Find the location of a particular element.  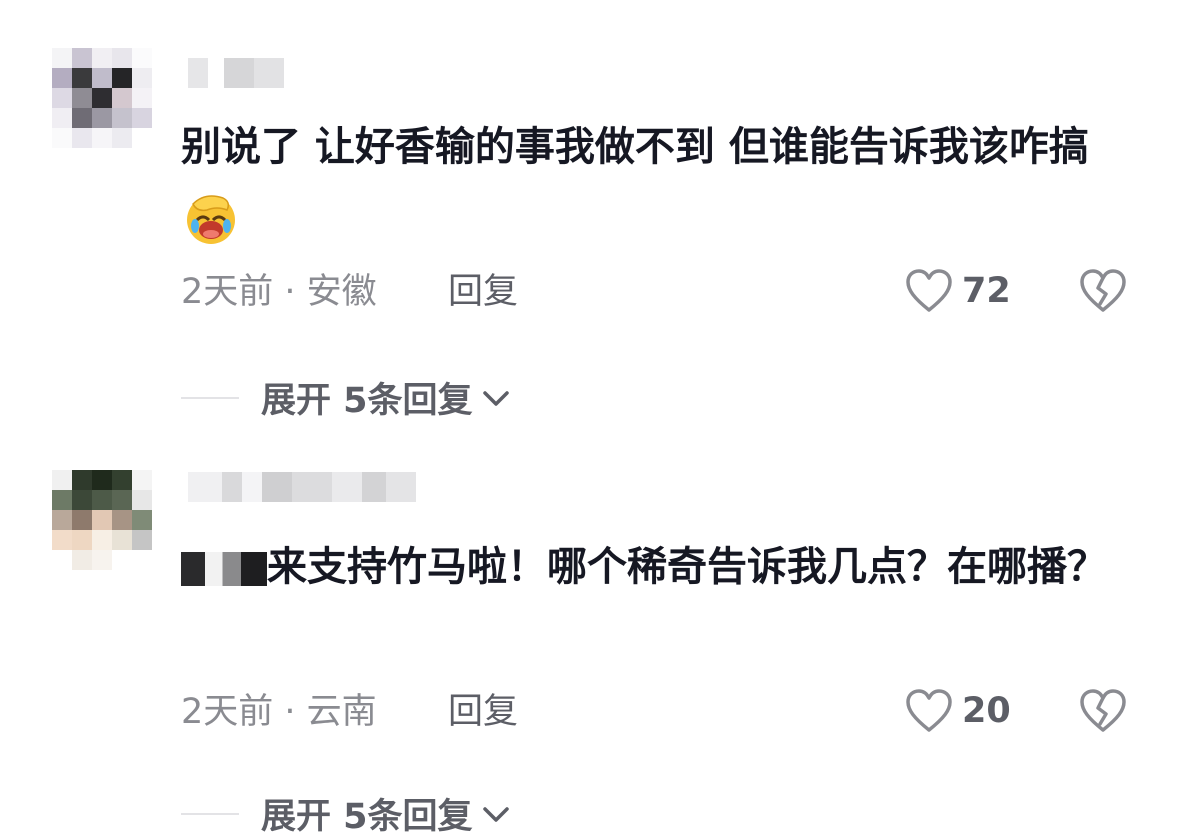

like-count: 20 is located at coordinates (986, 711).